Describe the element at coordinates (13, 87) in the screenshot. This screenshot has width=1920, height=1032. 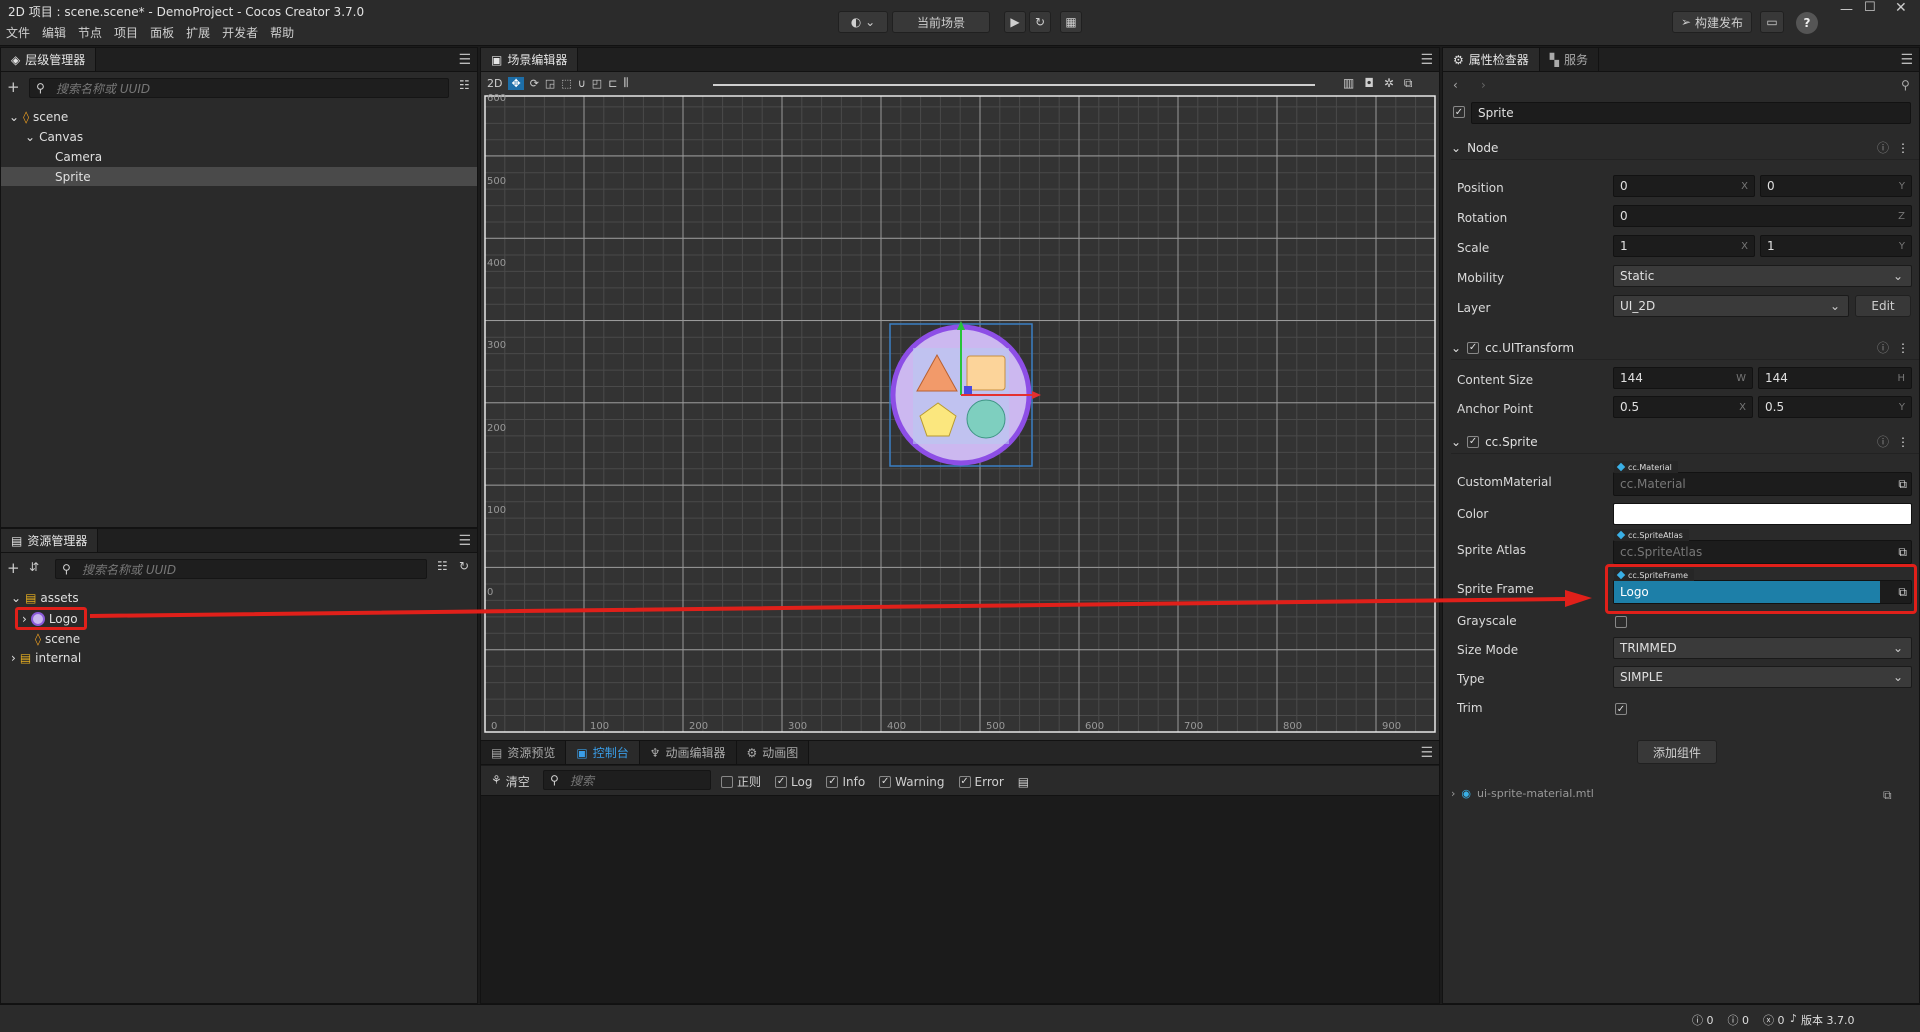
I see `add-node-icon: +` at that location.